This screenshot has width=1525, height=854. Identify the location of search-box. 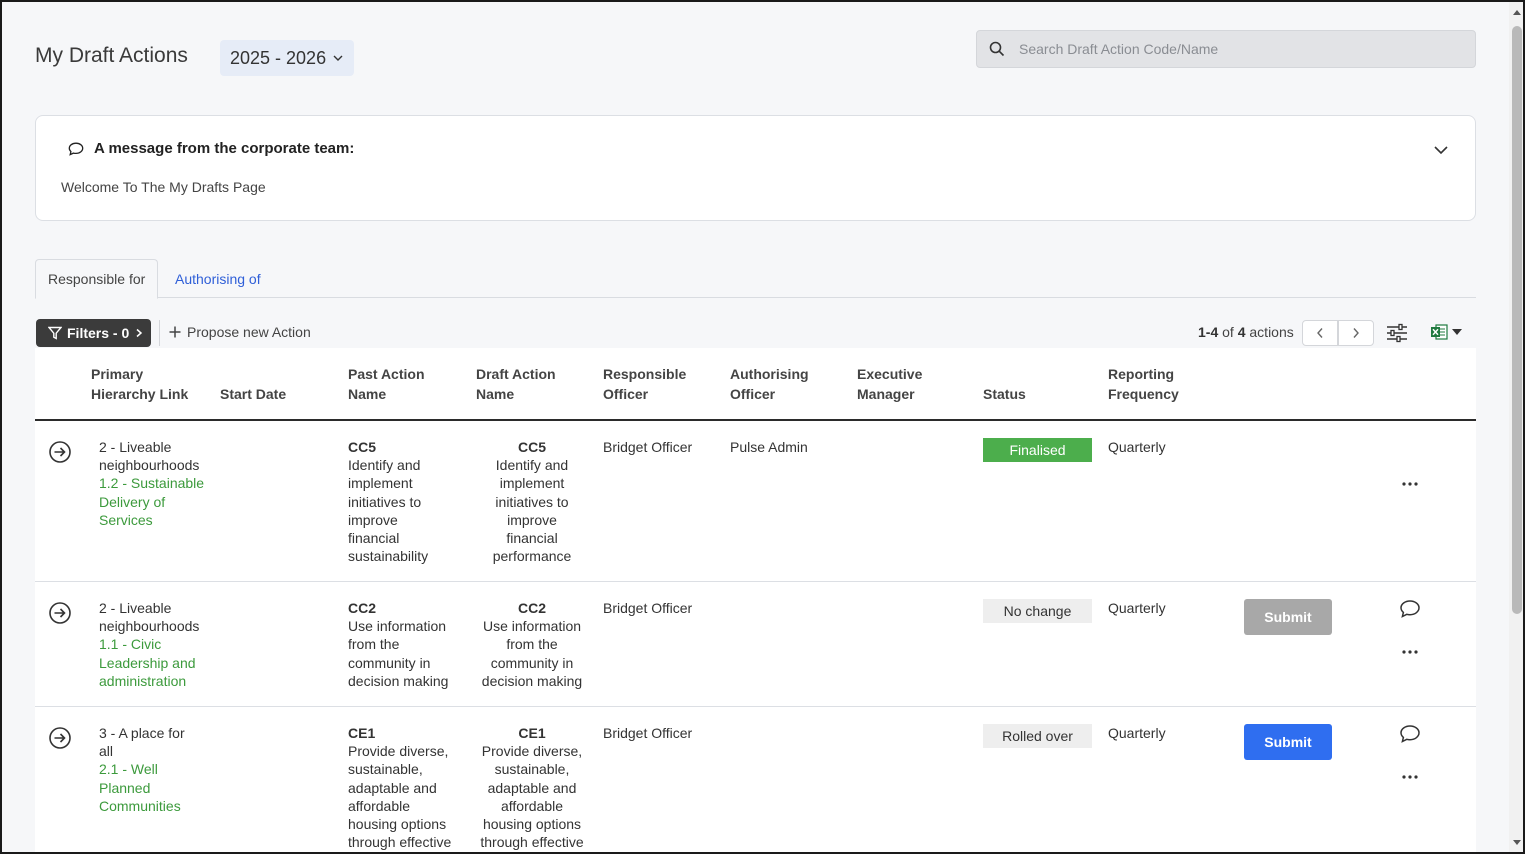
(1226, 49).